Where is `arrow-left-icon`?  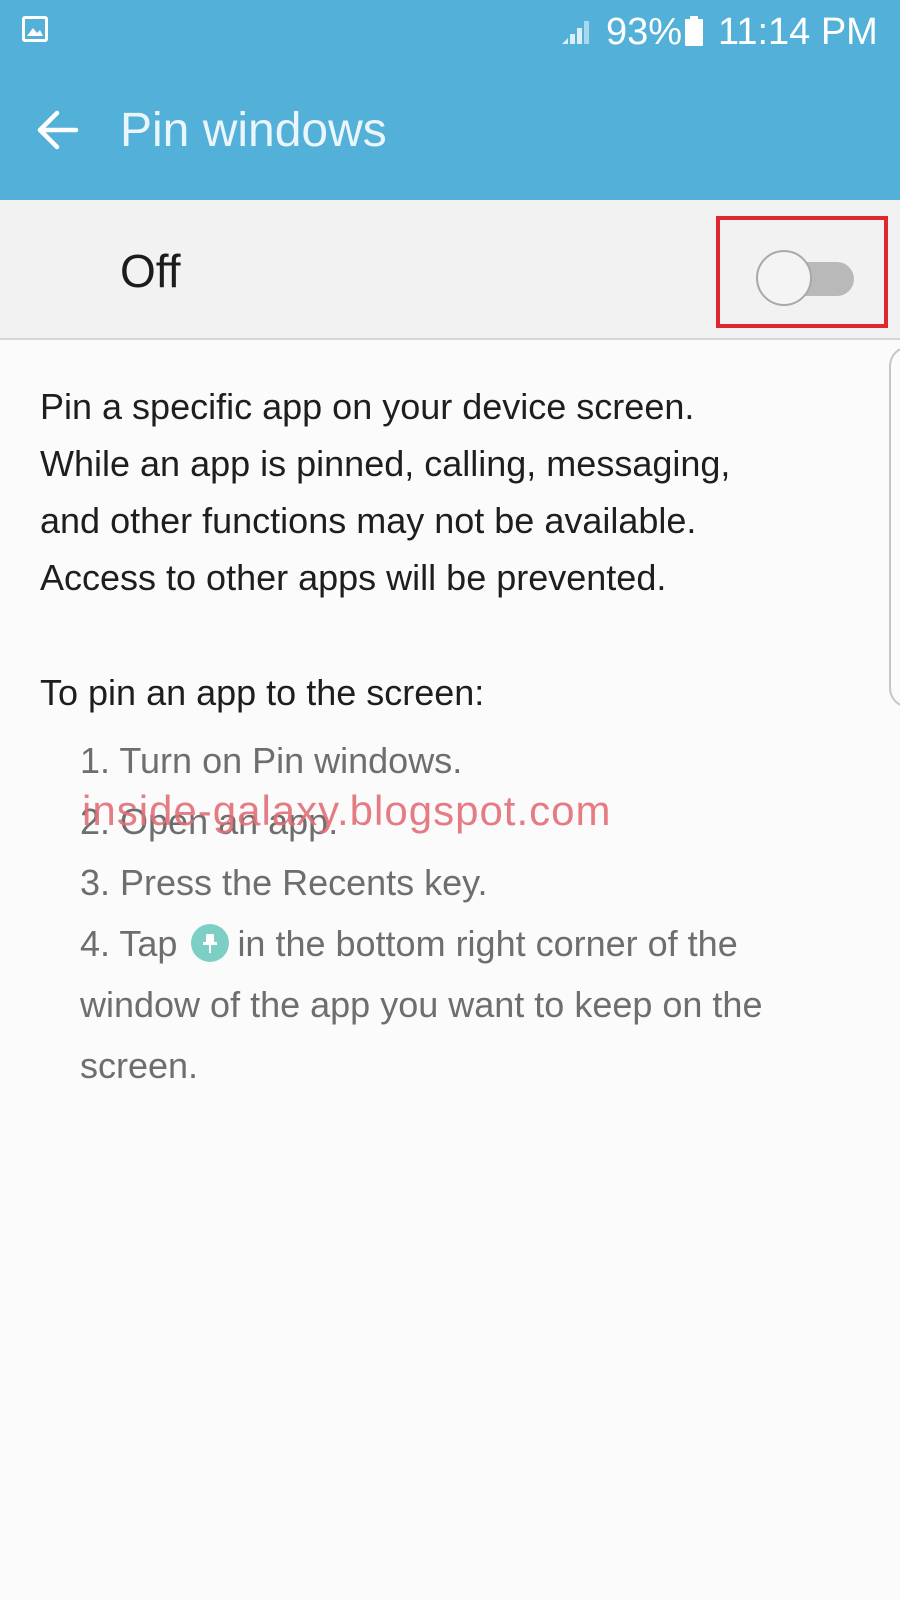 arrow-left-icon is located at coordinates (58, 130).